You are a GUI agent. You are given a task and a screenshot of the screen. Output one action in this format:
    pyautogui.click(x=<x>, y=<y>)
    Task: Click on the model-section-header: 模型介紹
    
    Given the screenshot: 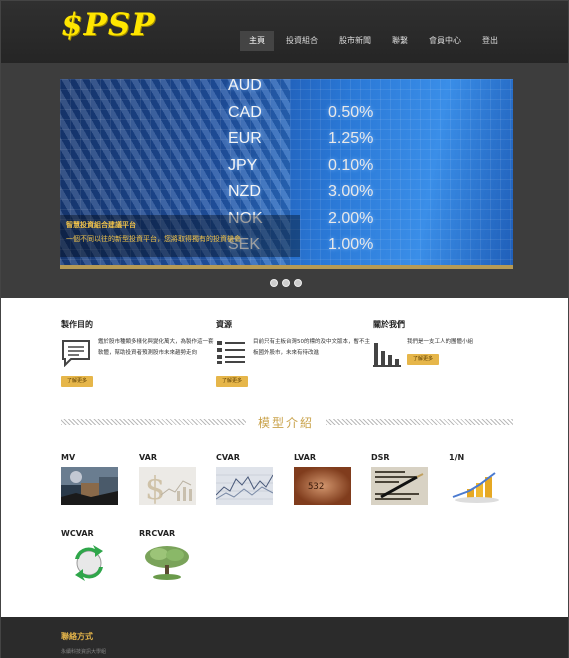 What is the action you would take?
    pyautogui.click(x=287, y=422)
    